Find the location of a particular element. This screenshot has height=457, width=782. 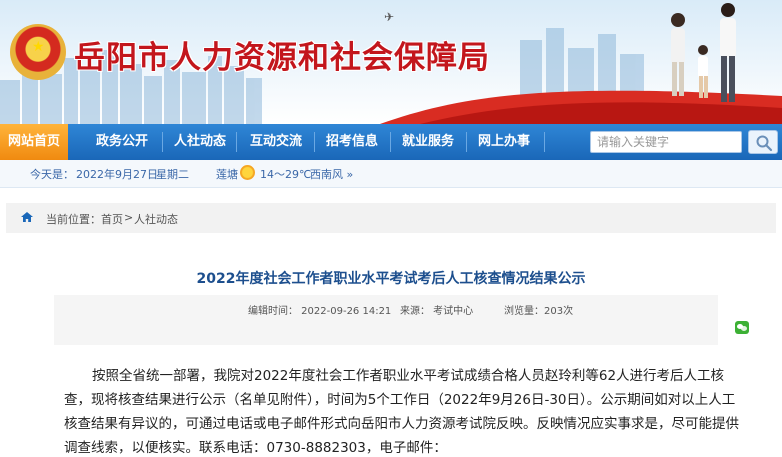

view-count: 浏览量：203次 is located at coordinates (539, 311).